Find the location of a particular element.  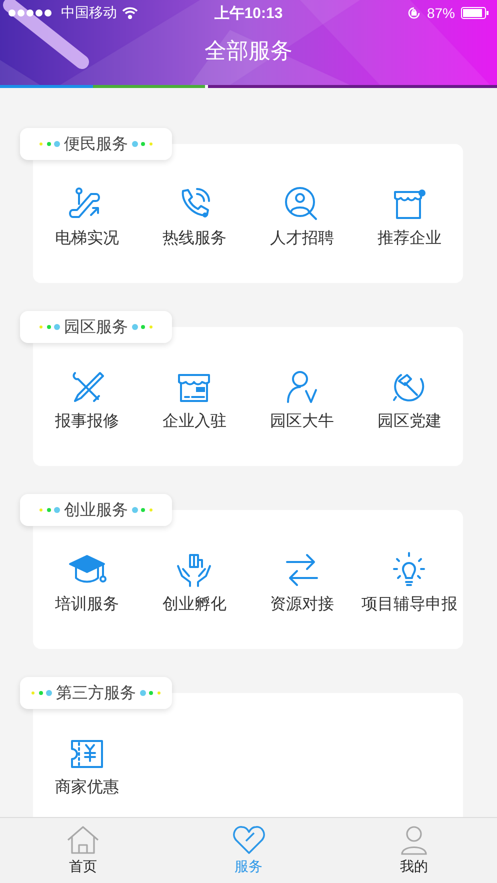

service-item: 人才招聘 is located at coordinates (302, 216).